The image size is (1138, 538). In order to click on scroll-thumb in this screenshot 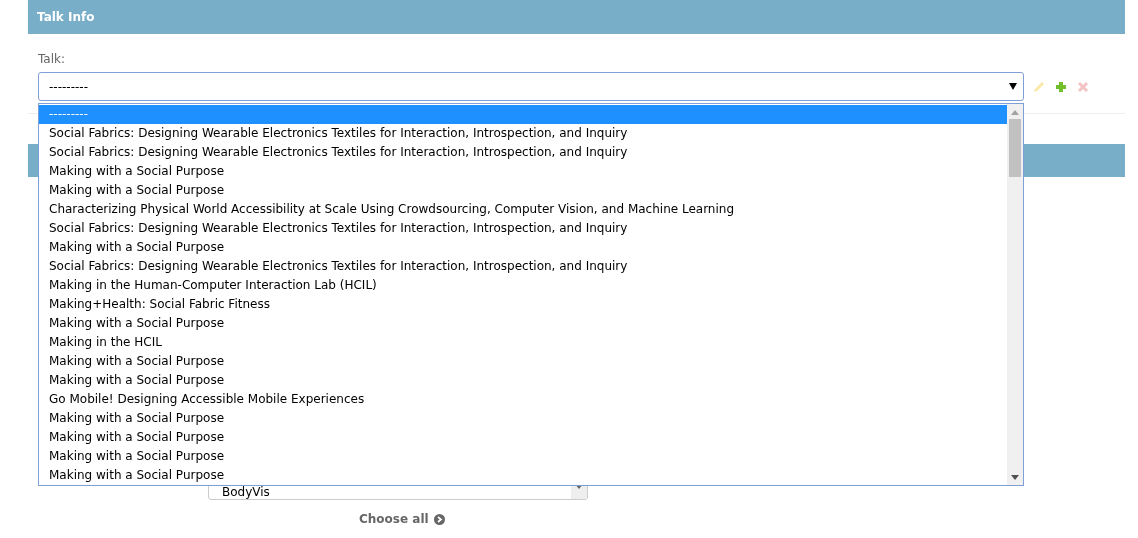, I will do `click(1015, 148)`.